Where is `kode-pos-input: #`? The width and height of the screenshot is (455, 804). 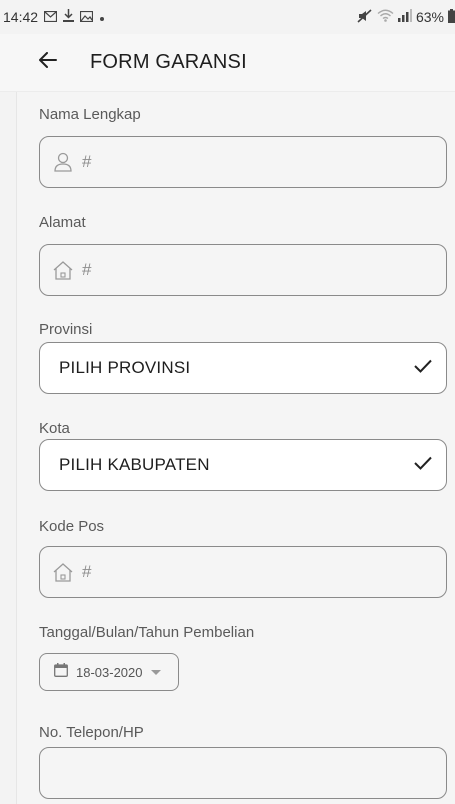
kode-pos-input: # is located at coordinates (243, 572).